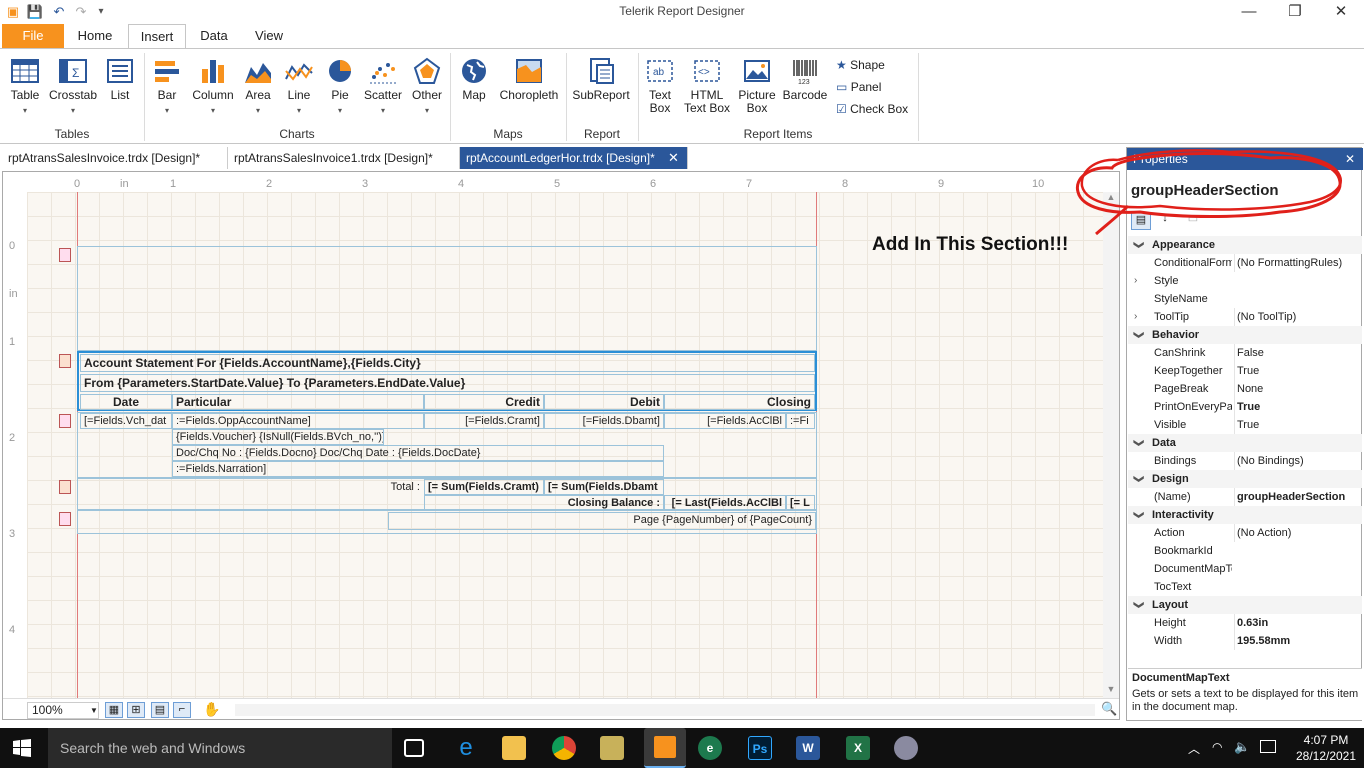 The height and width of the screenshot is (768, 1364). Describe the element at coordinates (604, 421) in the screenshot. I see `detail-debit-textbox: [=Fields.Dbamt]` at that location.